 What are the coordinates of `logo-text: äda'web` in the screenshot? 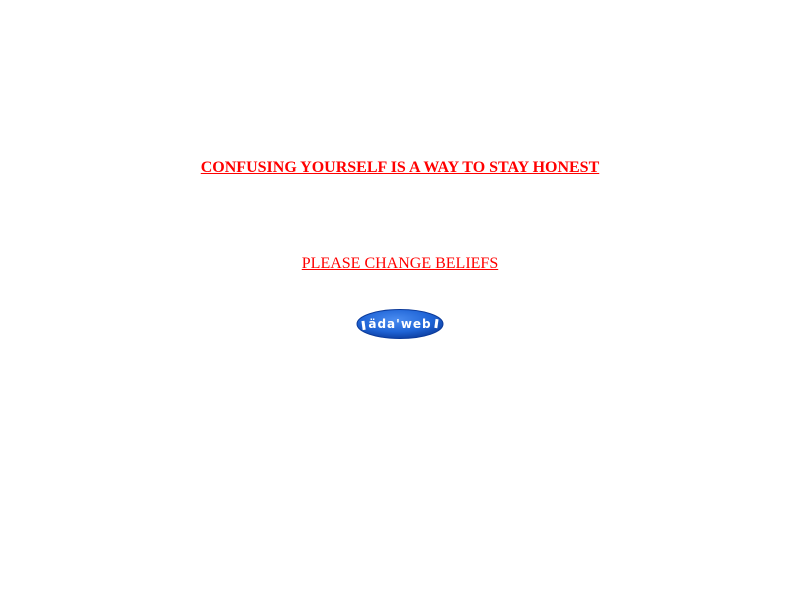 It's located at (399, 324).